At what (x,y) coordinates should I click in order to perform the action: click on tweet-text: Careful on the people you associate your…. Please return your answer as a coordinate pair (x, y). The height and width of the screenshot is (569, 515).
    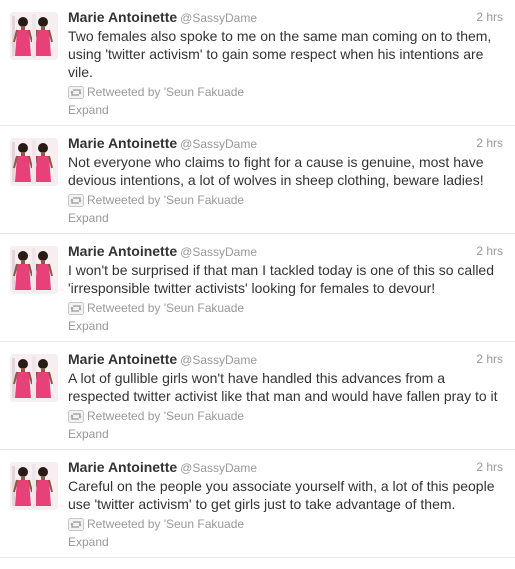
    Looking at the image, I should click on (281, 495).